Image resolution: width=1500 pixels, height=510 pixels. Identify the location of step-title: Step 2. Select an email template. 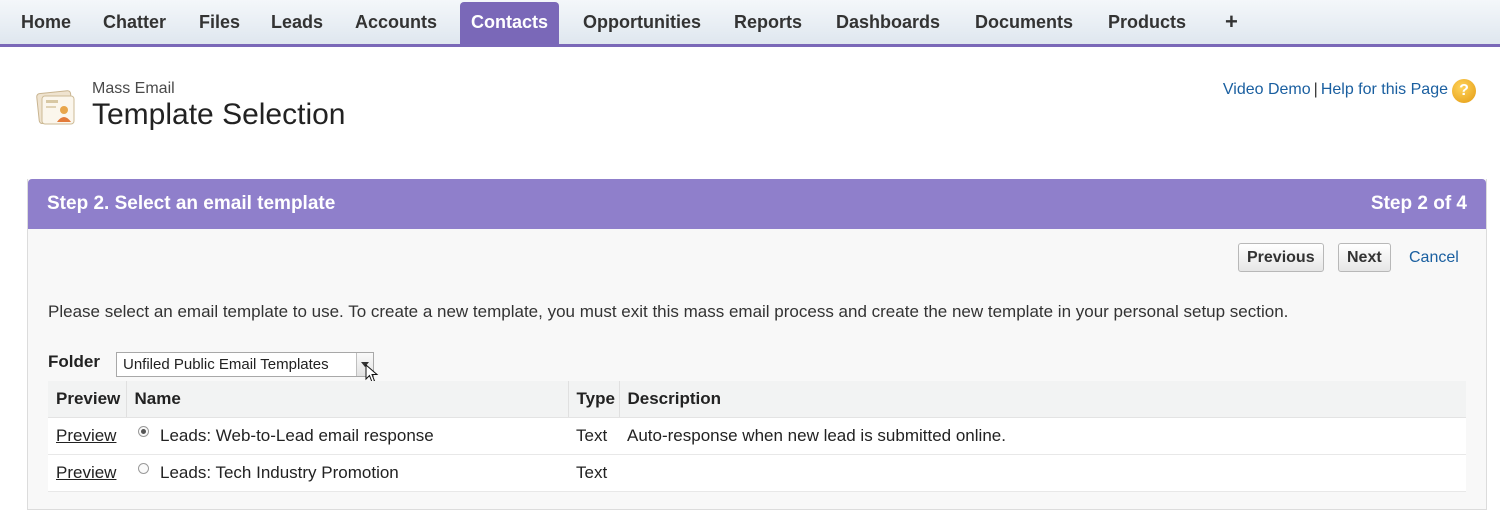
(191, 203).